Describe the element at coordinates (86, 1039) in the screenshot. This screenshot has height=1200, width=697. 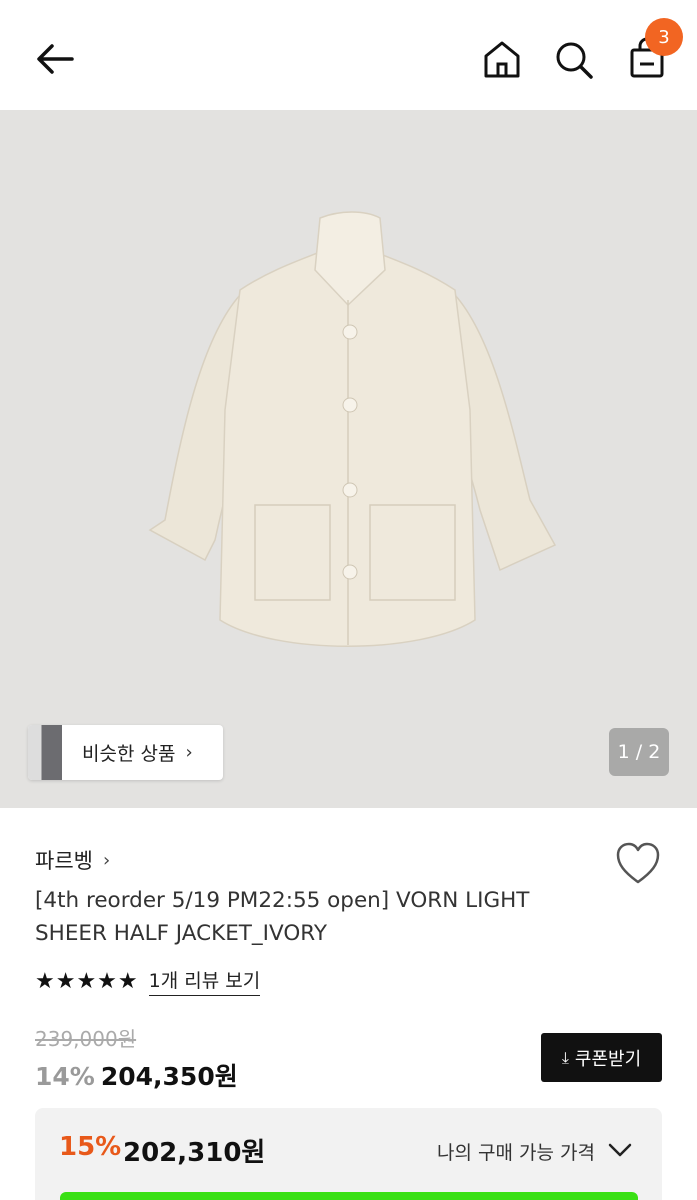
I see `original-price: 239,000원` at that location.